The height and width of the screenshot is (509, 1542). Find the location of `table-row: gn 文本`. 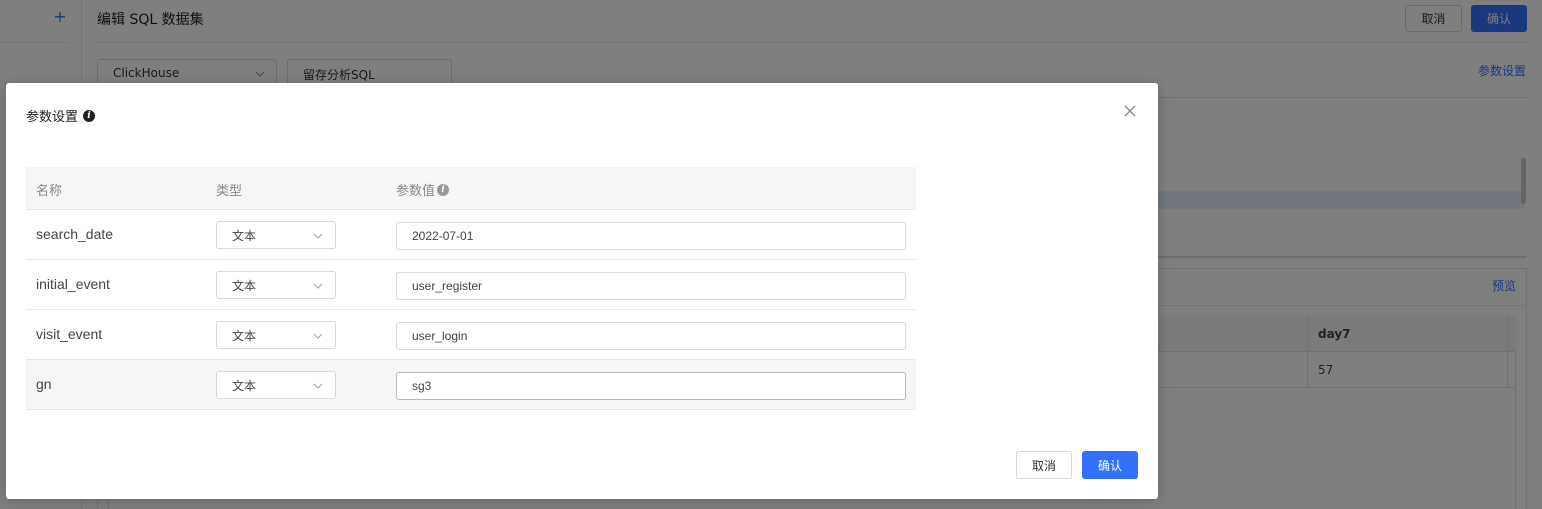

table-row: gn 文本 is located at coordinates (471, 385).